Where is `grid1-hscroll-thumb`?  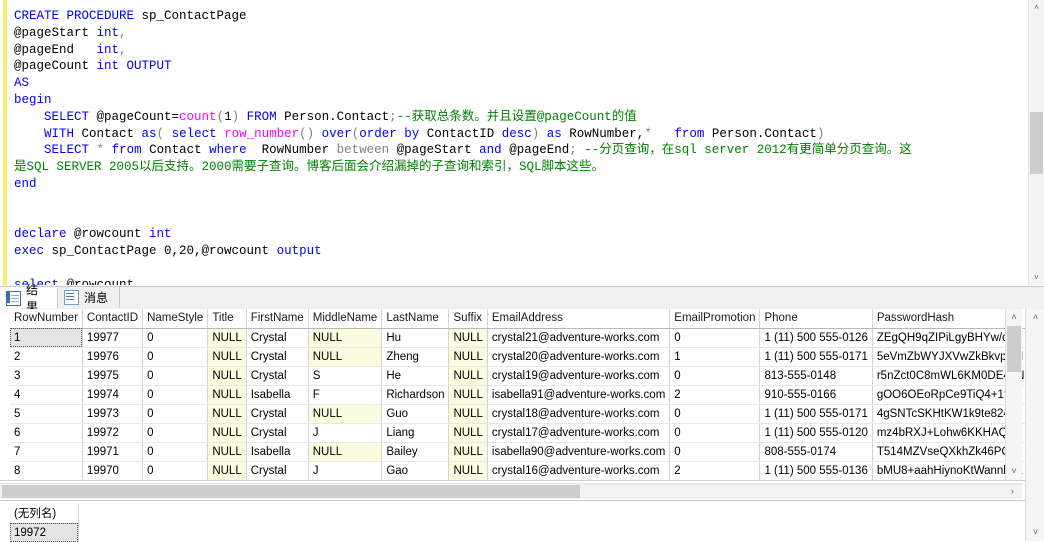 grid1-hscroll-thumb is located at coordinates (291, 491).